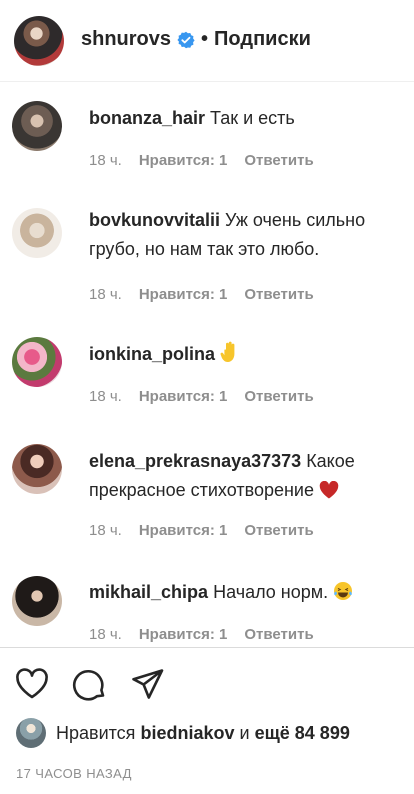 The width and height of the screenshot is (414, 794). I want to click on like-button, so click(32, 686).